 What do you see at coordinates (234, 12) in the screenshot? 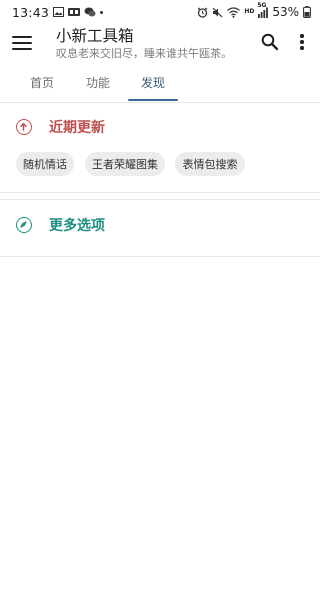
I see `wifi-icon` at bounding box center [234, 12].